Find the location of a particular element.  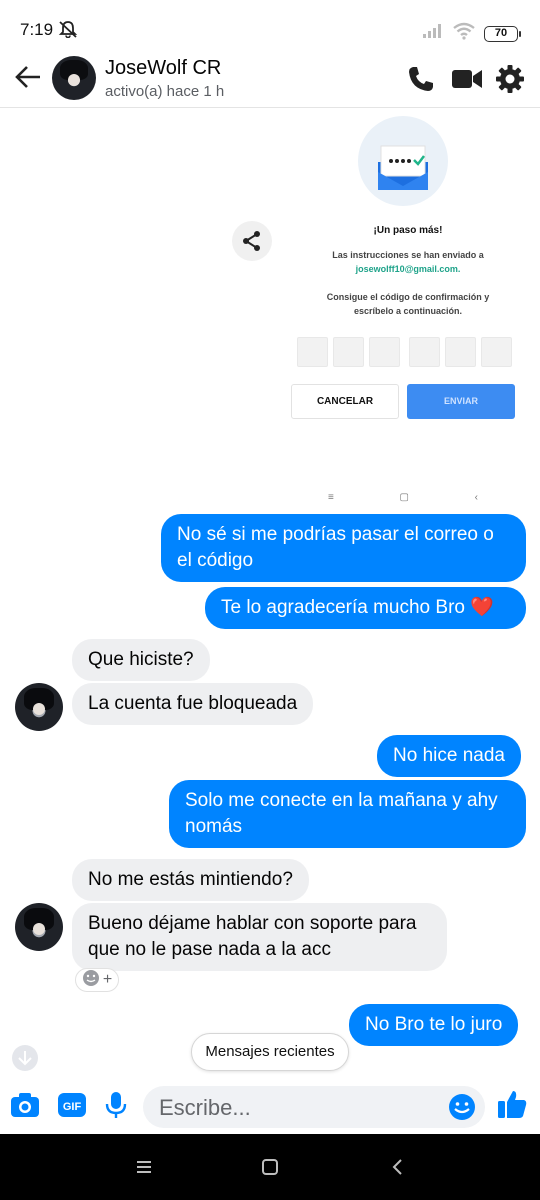

message-text: No Bro te lo juro is located at coordinates (434, 1024).